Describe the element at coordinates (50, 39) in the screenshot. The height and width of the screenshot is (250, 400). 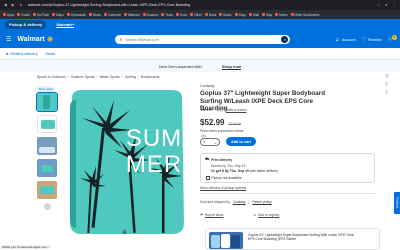
I see `spark-icon: ✳` at that location.